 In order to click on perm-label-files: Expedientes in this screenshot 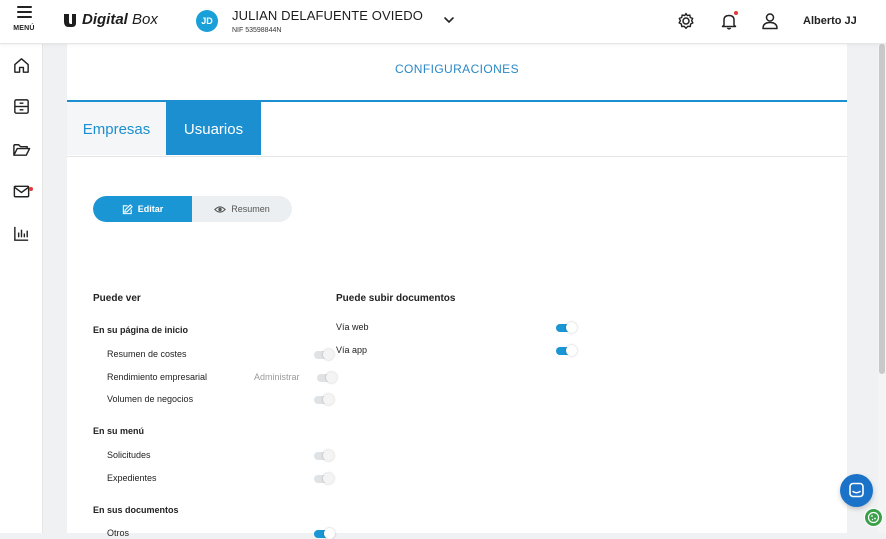, I will do `click(132, 478)`.